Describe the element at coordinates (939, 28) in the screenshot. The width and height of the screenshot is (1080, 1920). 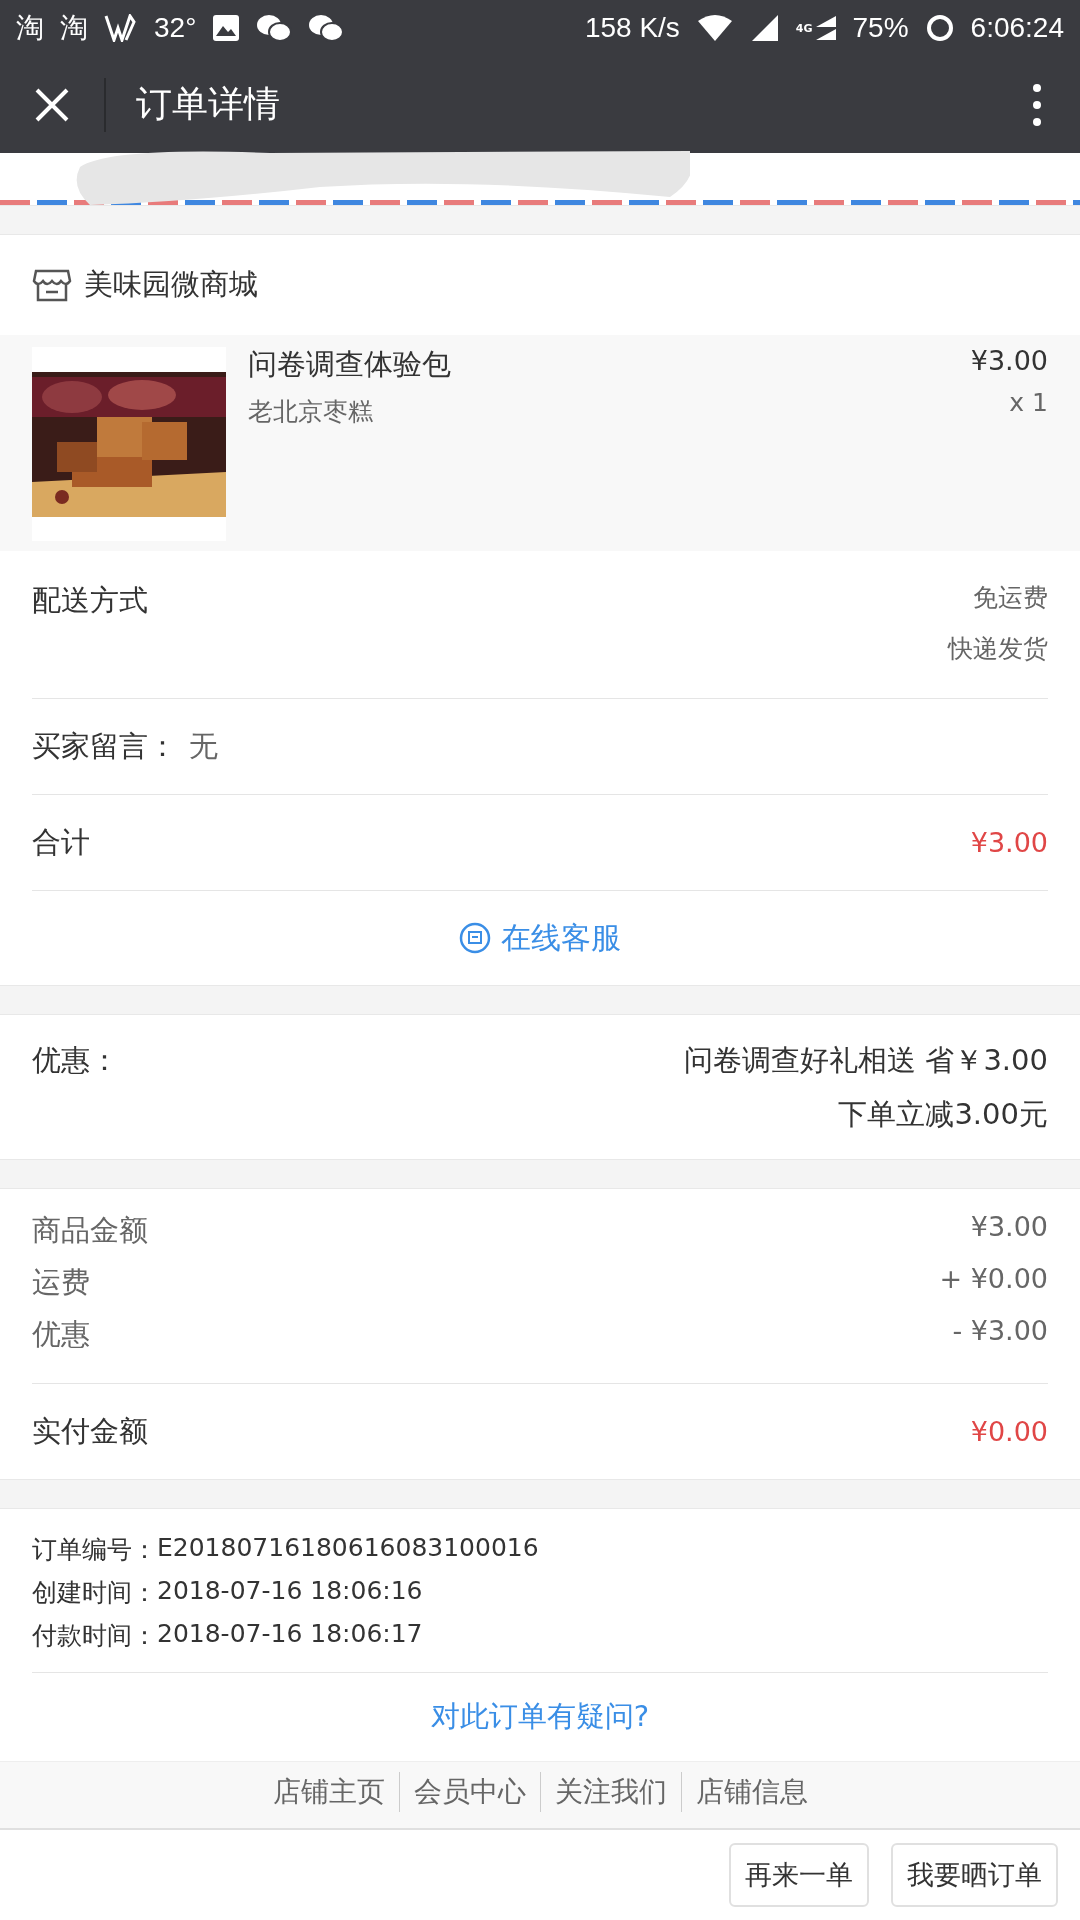
I see `battery-ring-icon` at that location.